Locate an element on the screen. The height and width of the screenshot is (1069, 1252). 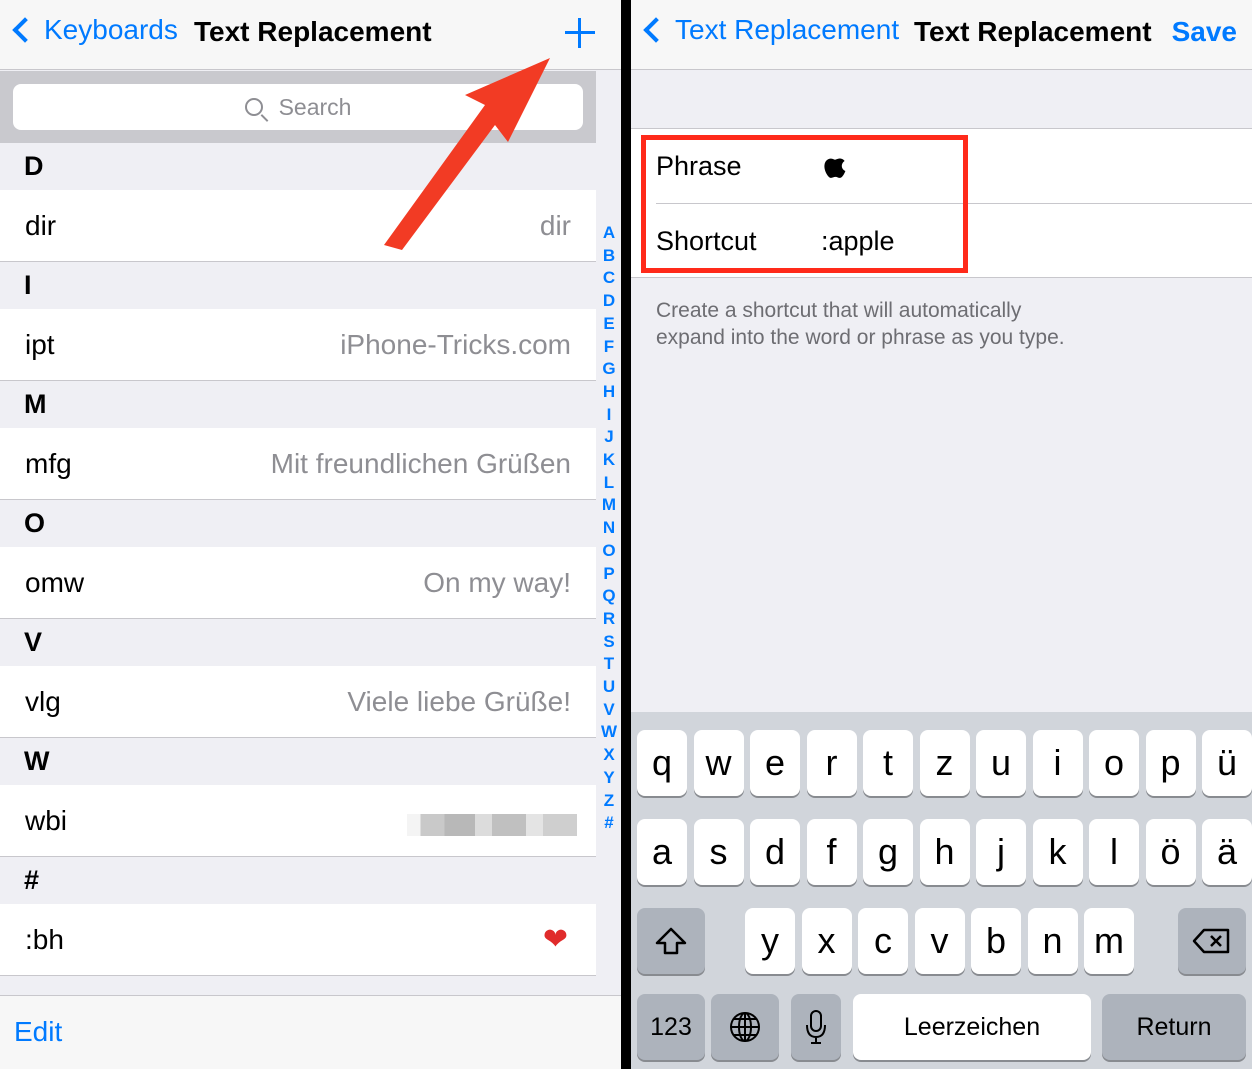
section-header: # is located at coordinates (298, 880).